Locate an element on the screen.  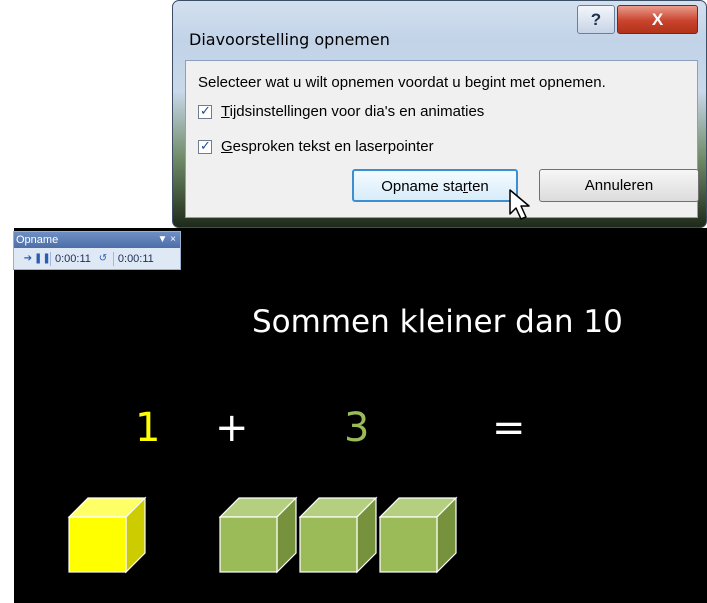
dropdown-arrow-icon: ▼ is located at coordinates (162, 239).